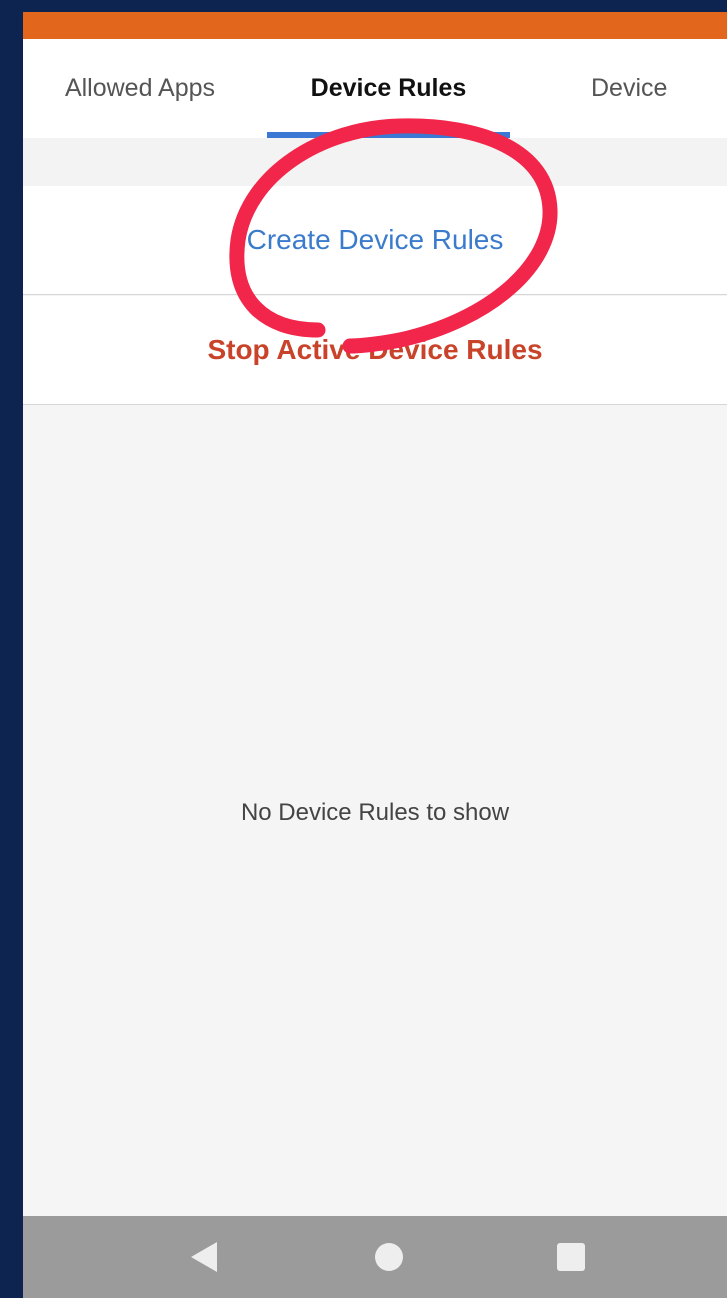  Describe the element at coordinates (628, 88) in the screenshot. I see `tab-device: Device` at that location.